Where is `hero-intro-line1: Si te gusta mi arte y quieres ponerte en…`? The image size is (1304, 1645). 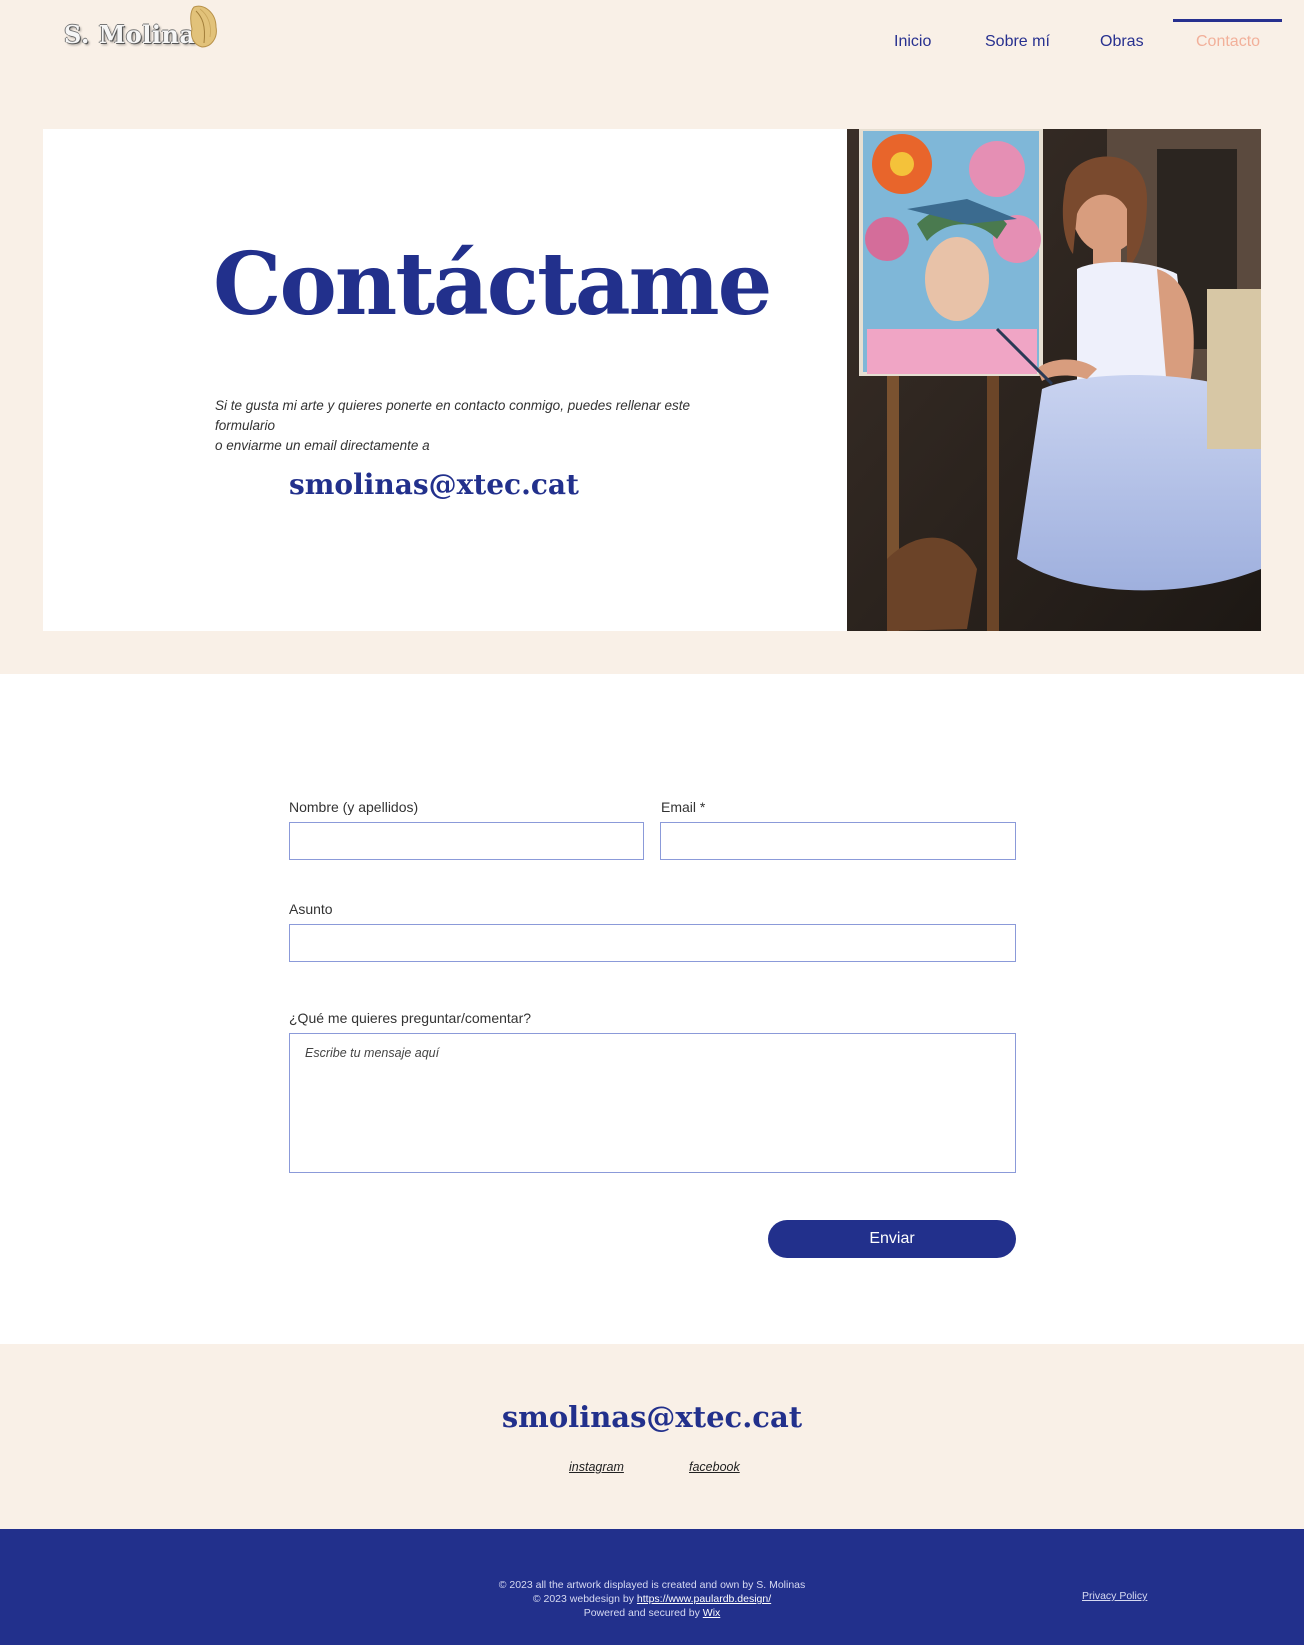
hero-intro-line1: Si te gusta mi arte y quieres ponerte en… is located at coordinates (453, 415).